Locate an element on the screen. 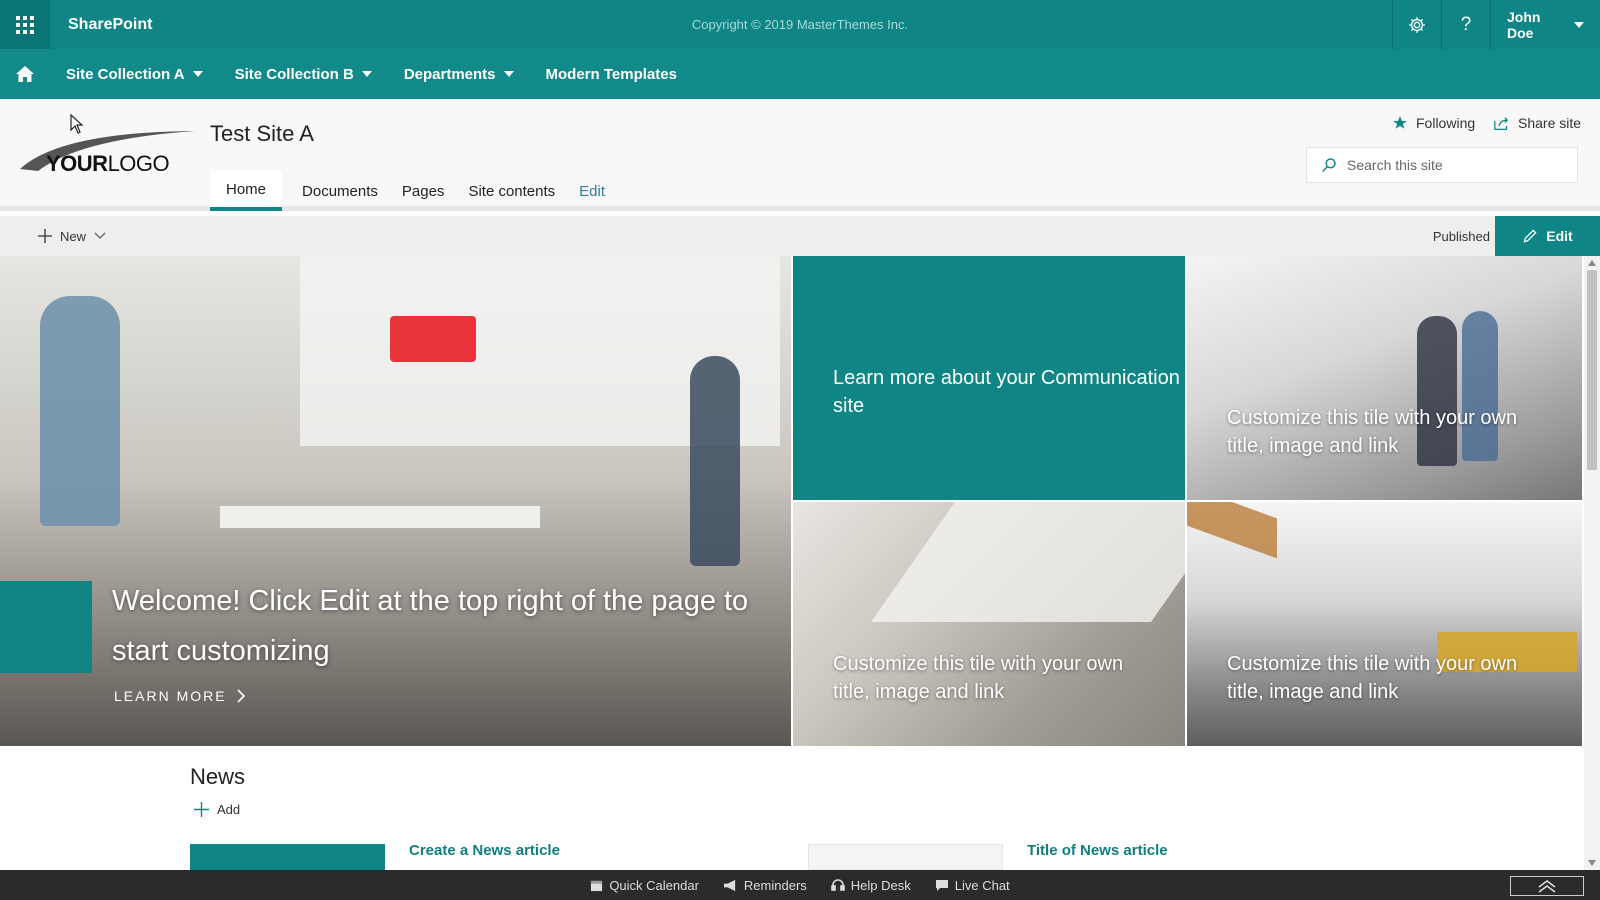 Image resolution: width=1600 pixels, height=900 pixels. share-label: Share site is located at coordinates (1550, 123).